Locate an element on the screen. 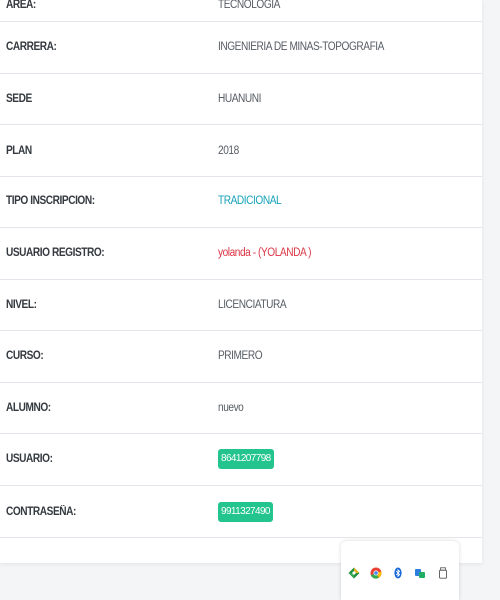 The width and height of the screenshot is (500, 600). detail-row-contrasena: CONTRASEÑA: 9911327490 is located at coordinates (241, 512).